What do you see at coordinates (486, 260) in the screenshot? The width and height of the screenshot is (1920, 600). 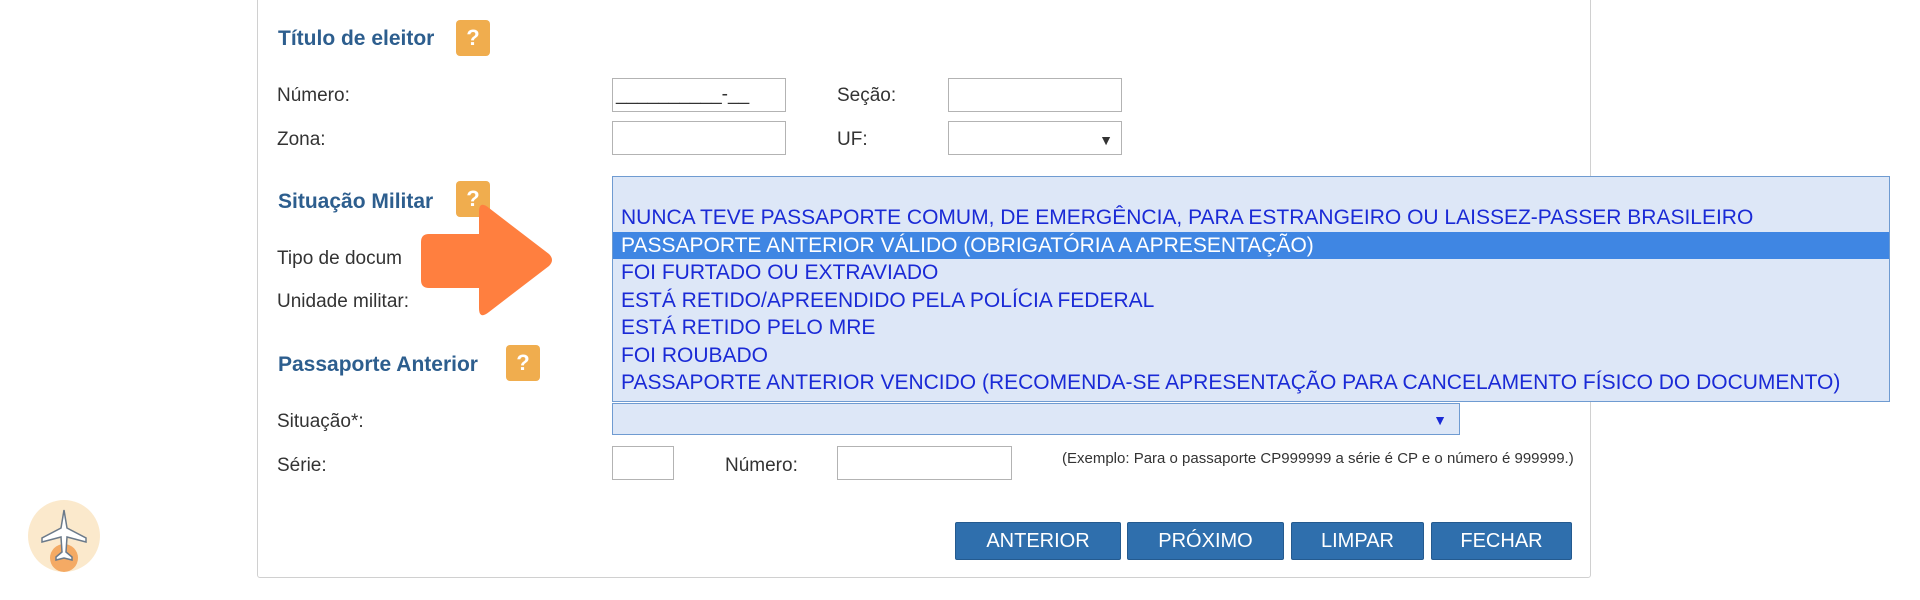 I see `arrow-right-icon` at bounding box center [486, 260].